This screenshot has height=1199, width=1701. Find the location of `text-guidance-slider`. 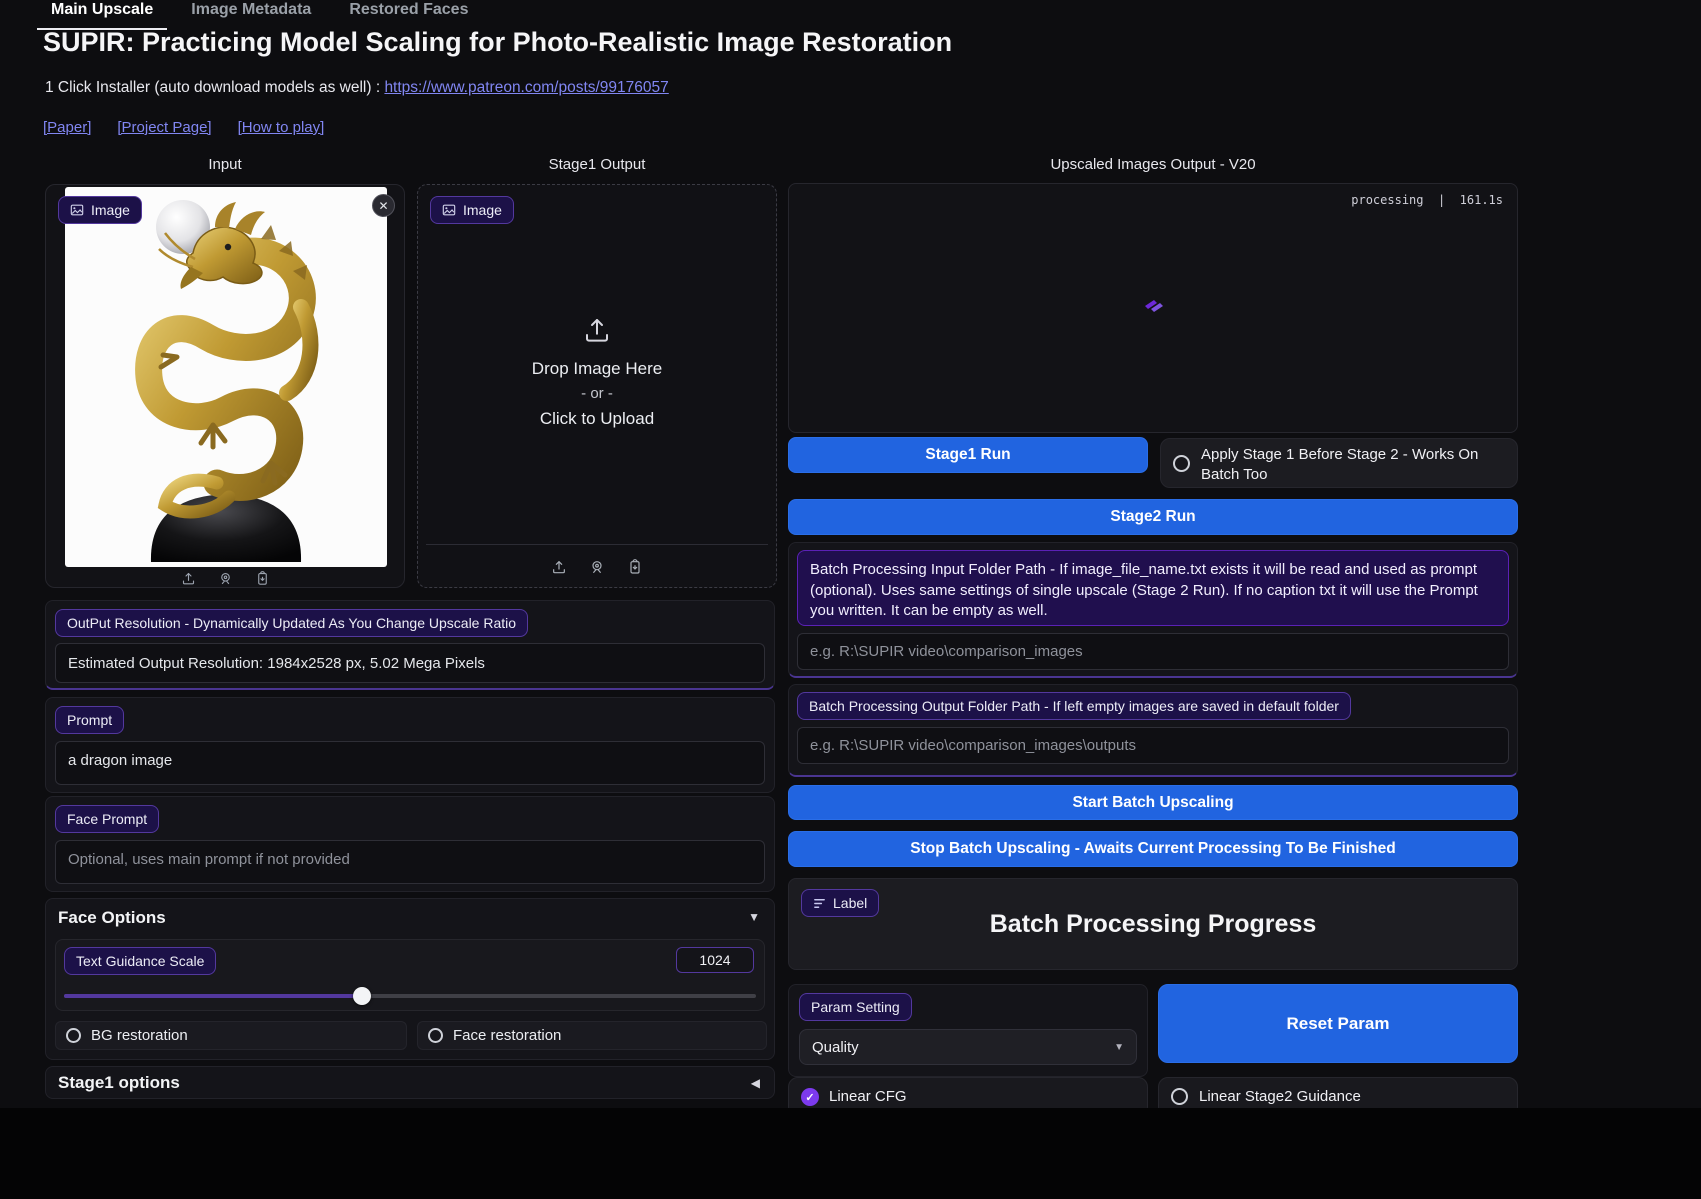

text-guidance-slider is located at coordinates (410, 996).